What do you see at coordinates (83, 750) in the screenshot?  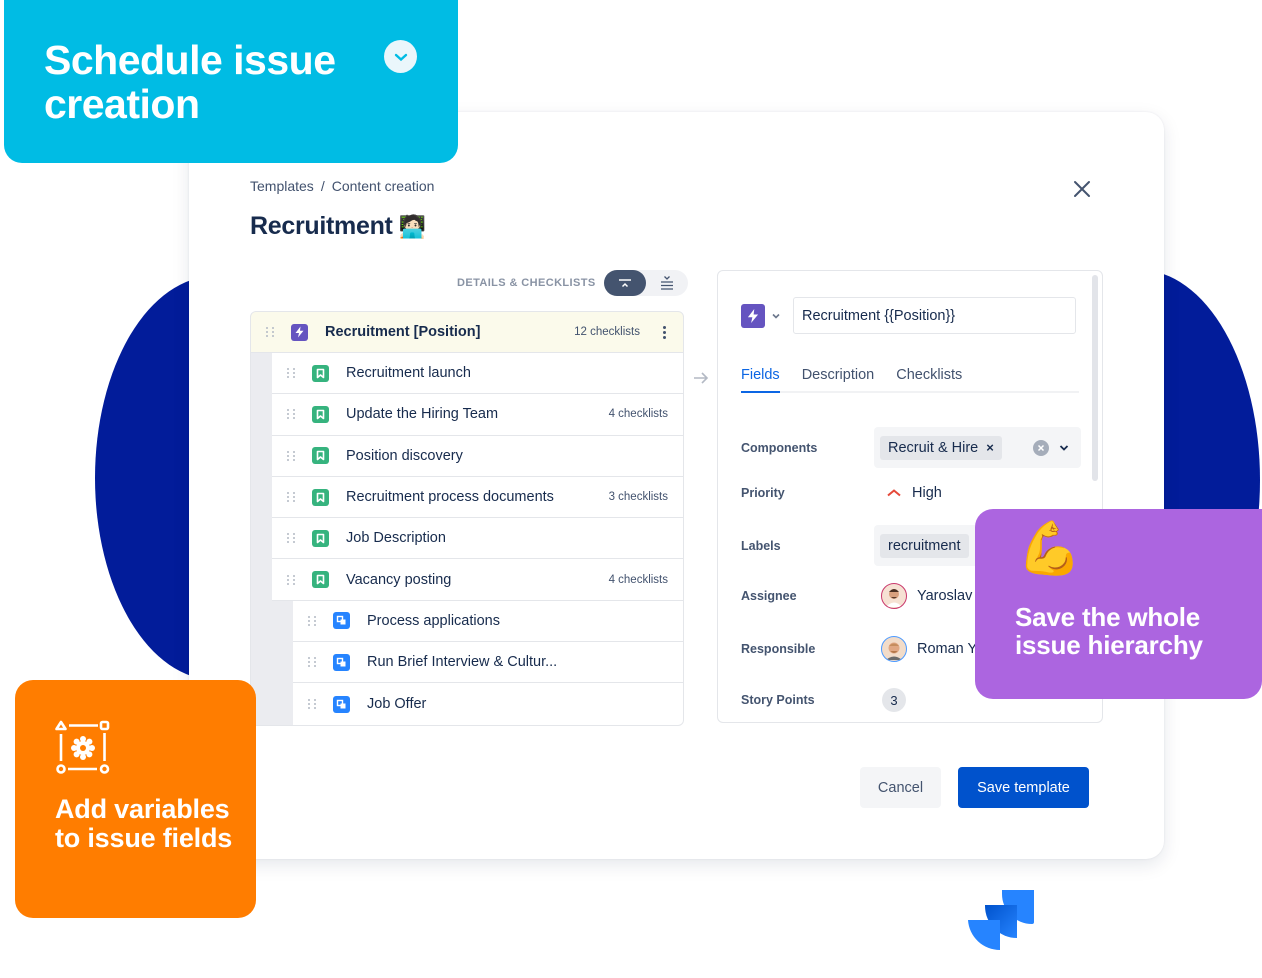 I see `variable-settings-icon` at bounding box center [83, 750].